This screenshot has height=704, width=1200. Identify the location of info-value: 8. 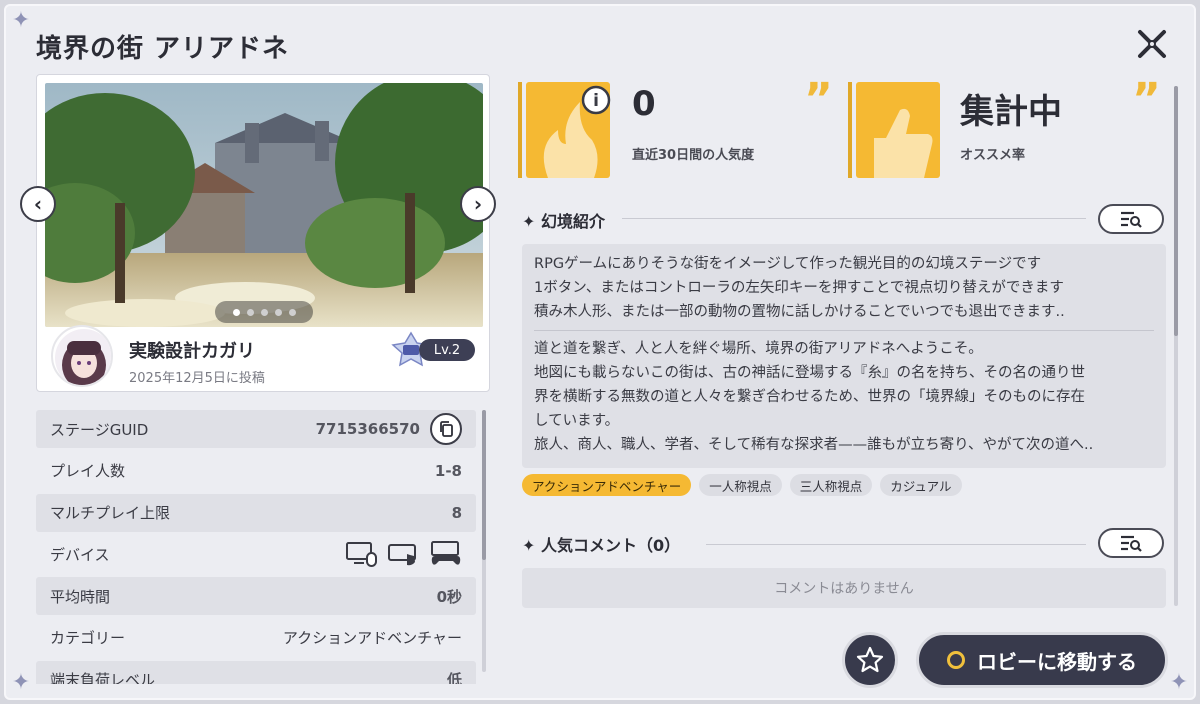
(456, 512).